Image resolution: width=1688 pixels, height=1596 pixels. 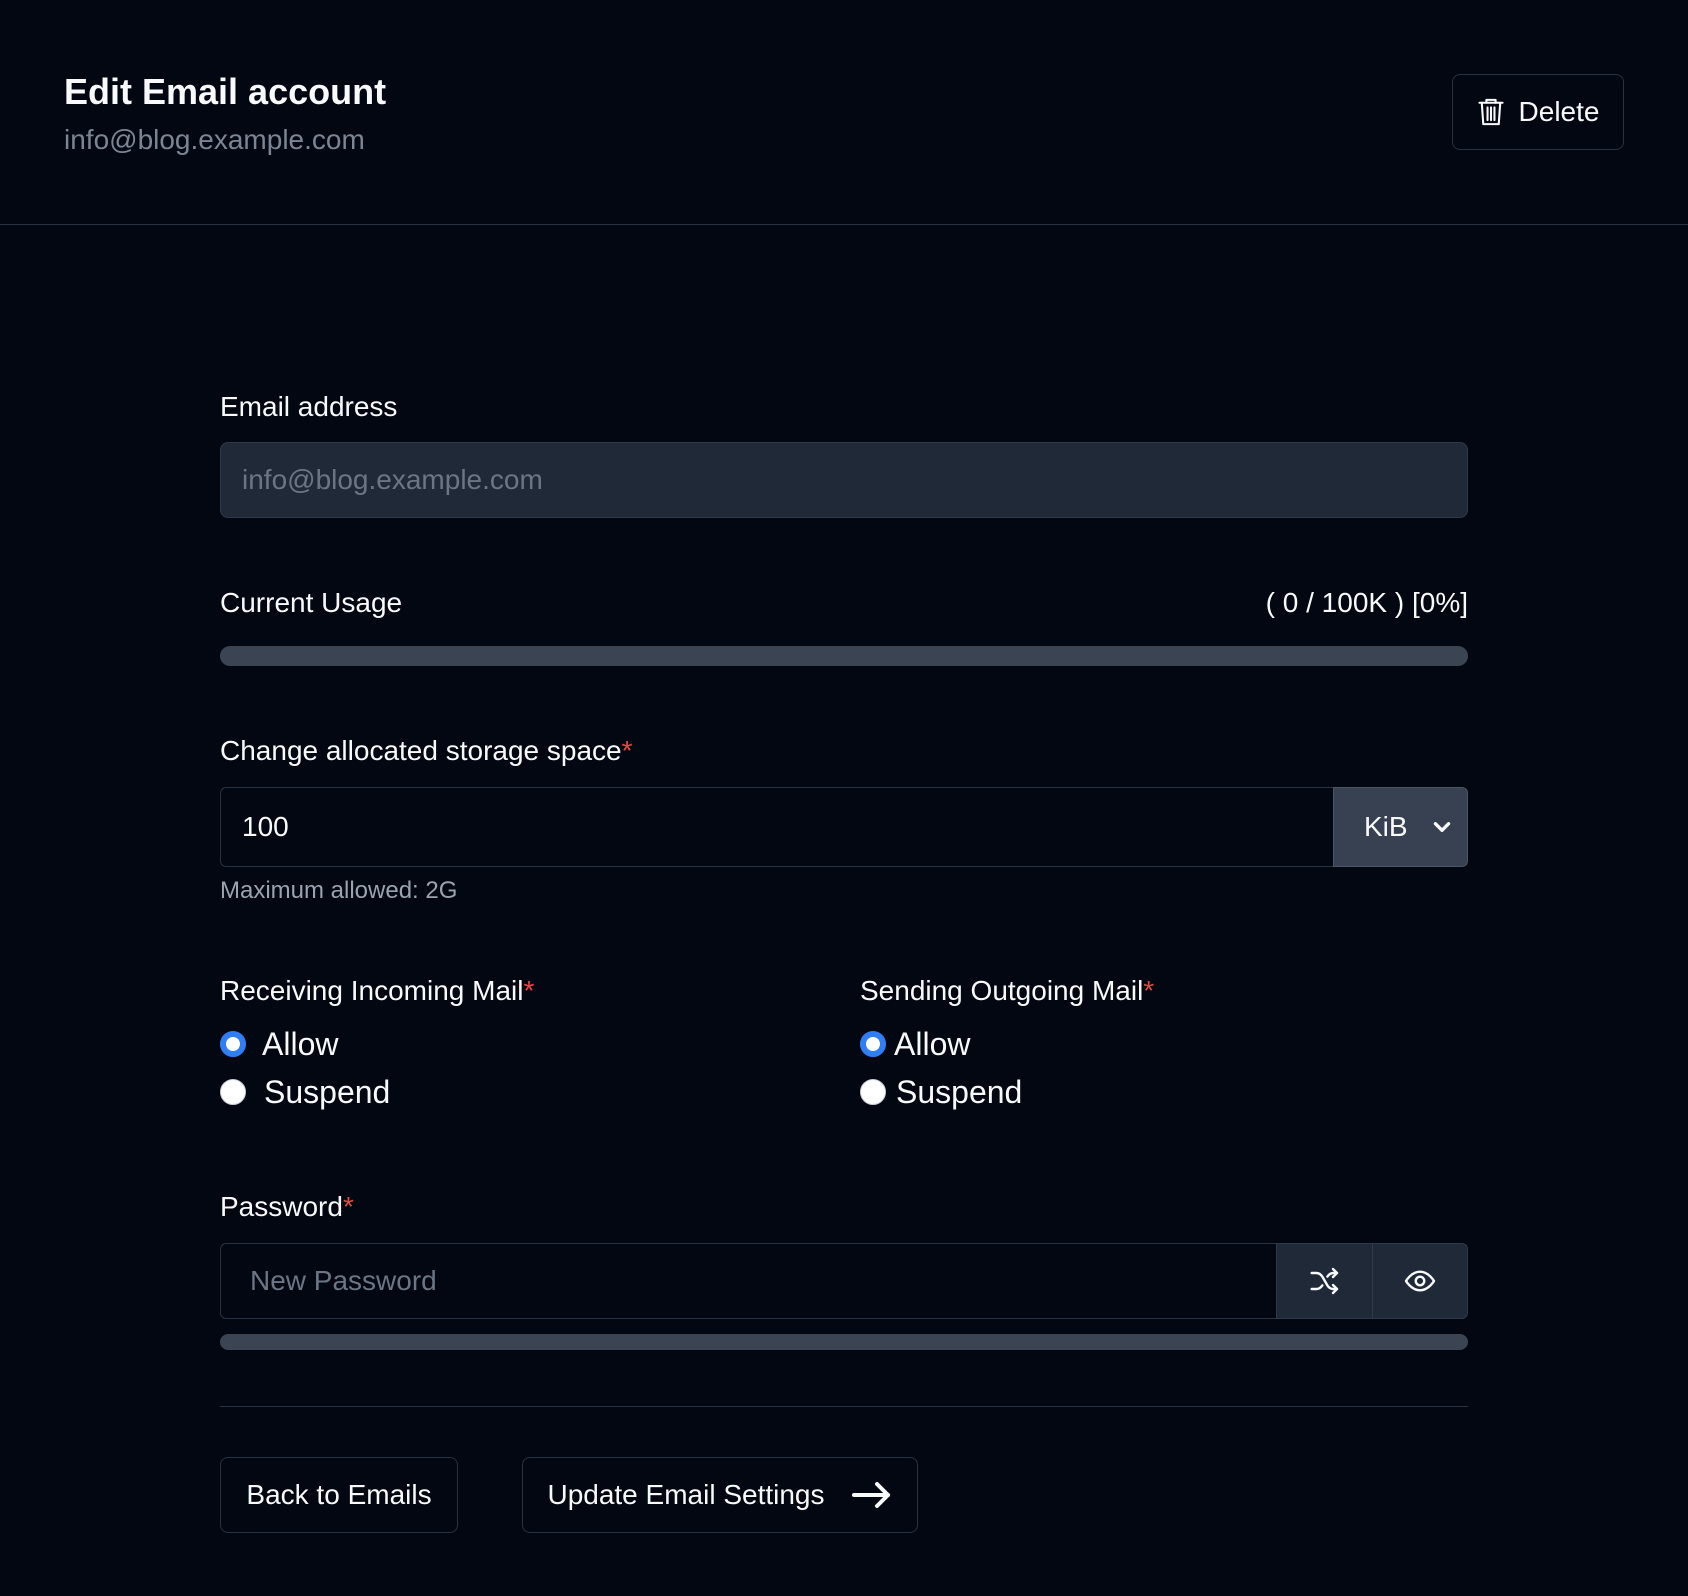 I want to click on storage-label-text: Change allocated storage space, so click(x=421, y=750).